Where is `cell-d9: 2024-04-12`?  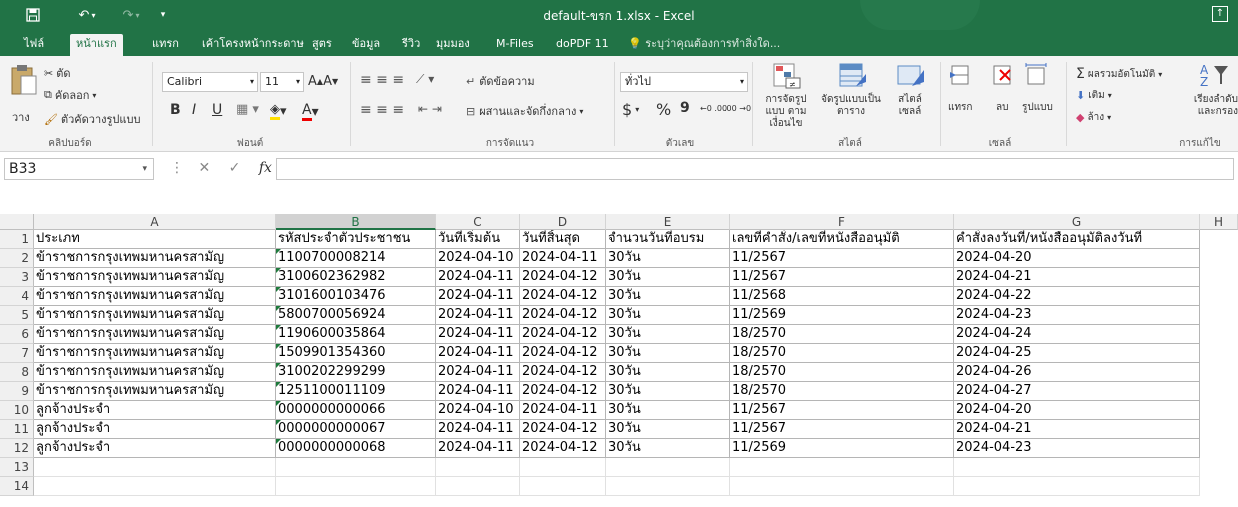
cell-d9: 2024-04-12 is located at coordinates (563, 391).